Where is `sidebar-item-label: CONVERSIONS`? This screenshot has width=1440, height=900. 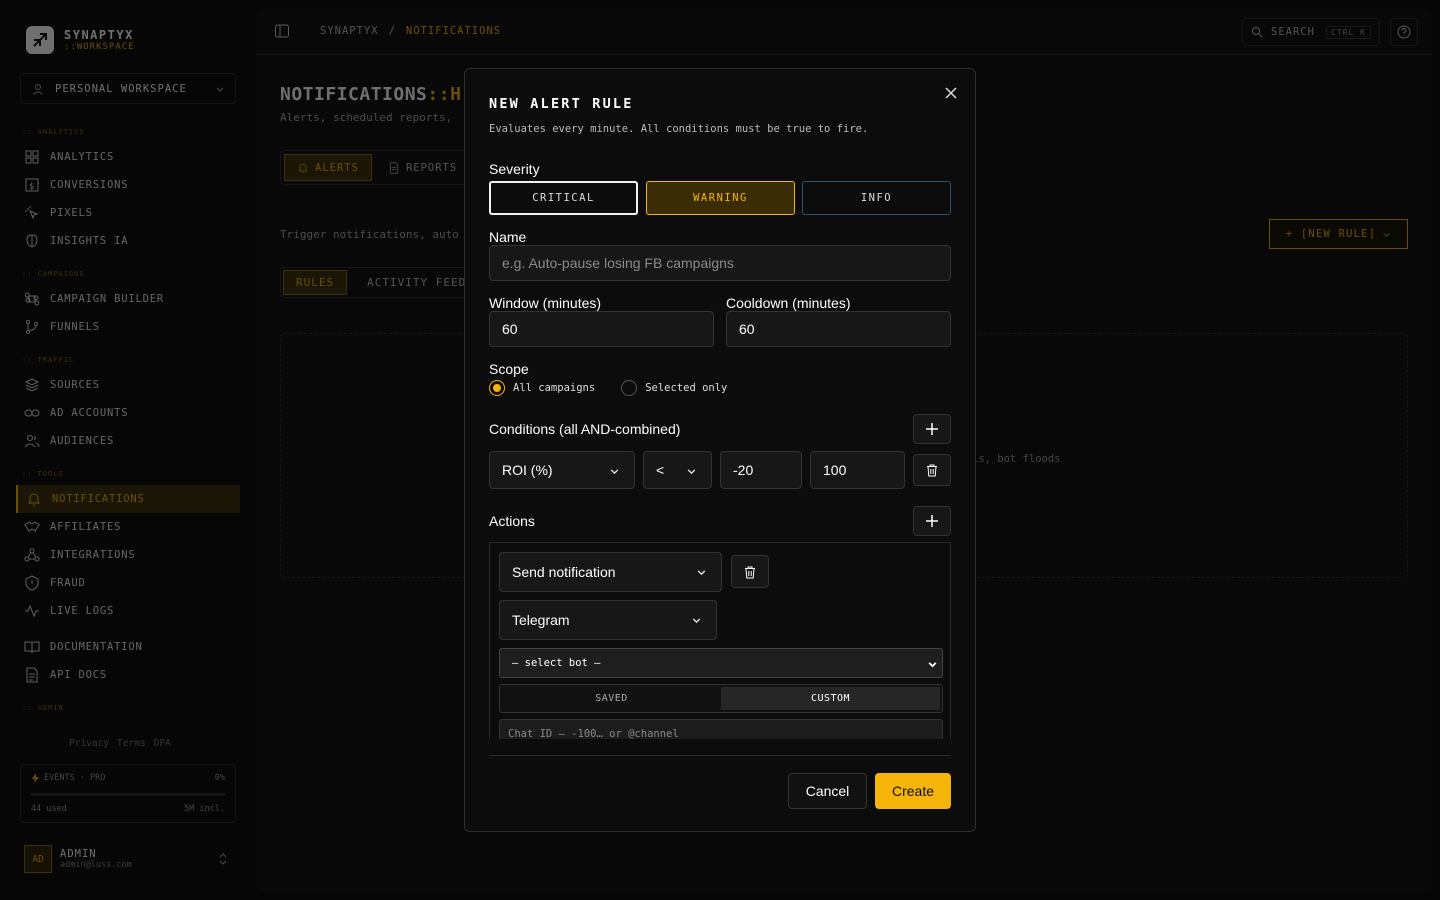
sidebar-item-label: CONVERSIONS is located at coordinates (89, 185).